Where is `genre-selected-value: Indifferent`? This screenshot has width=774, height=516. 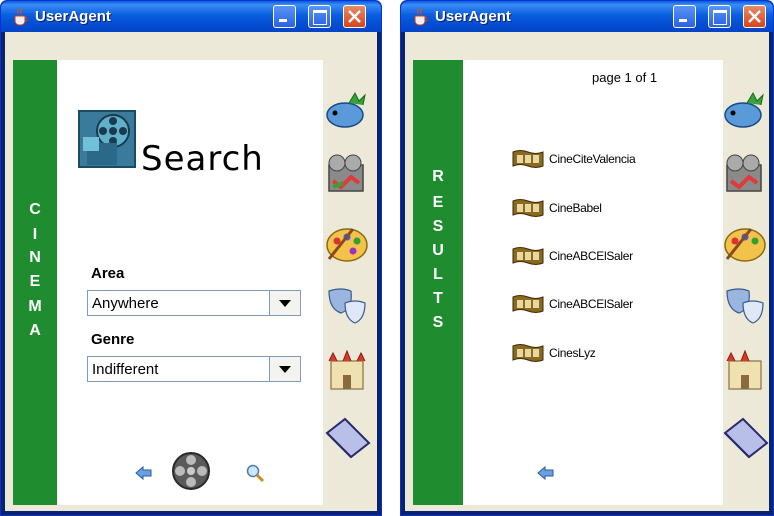
genre-selected-value: Indifferent is located at coordinates (125, 369).